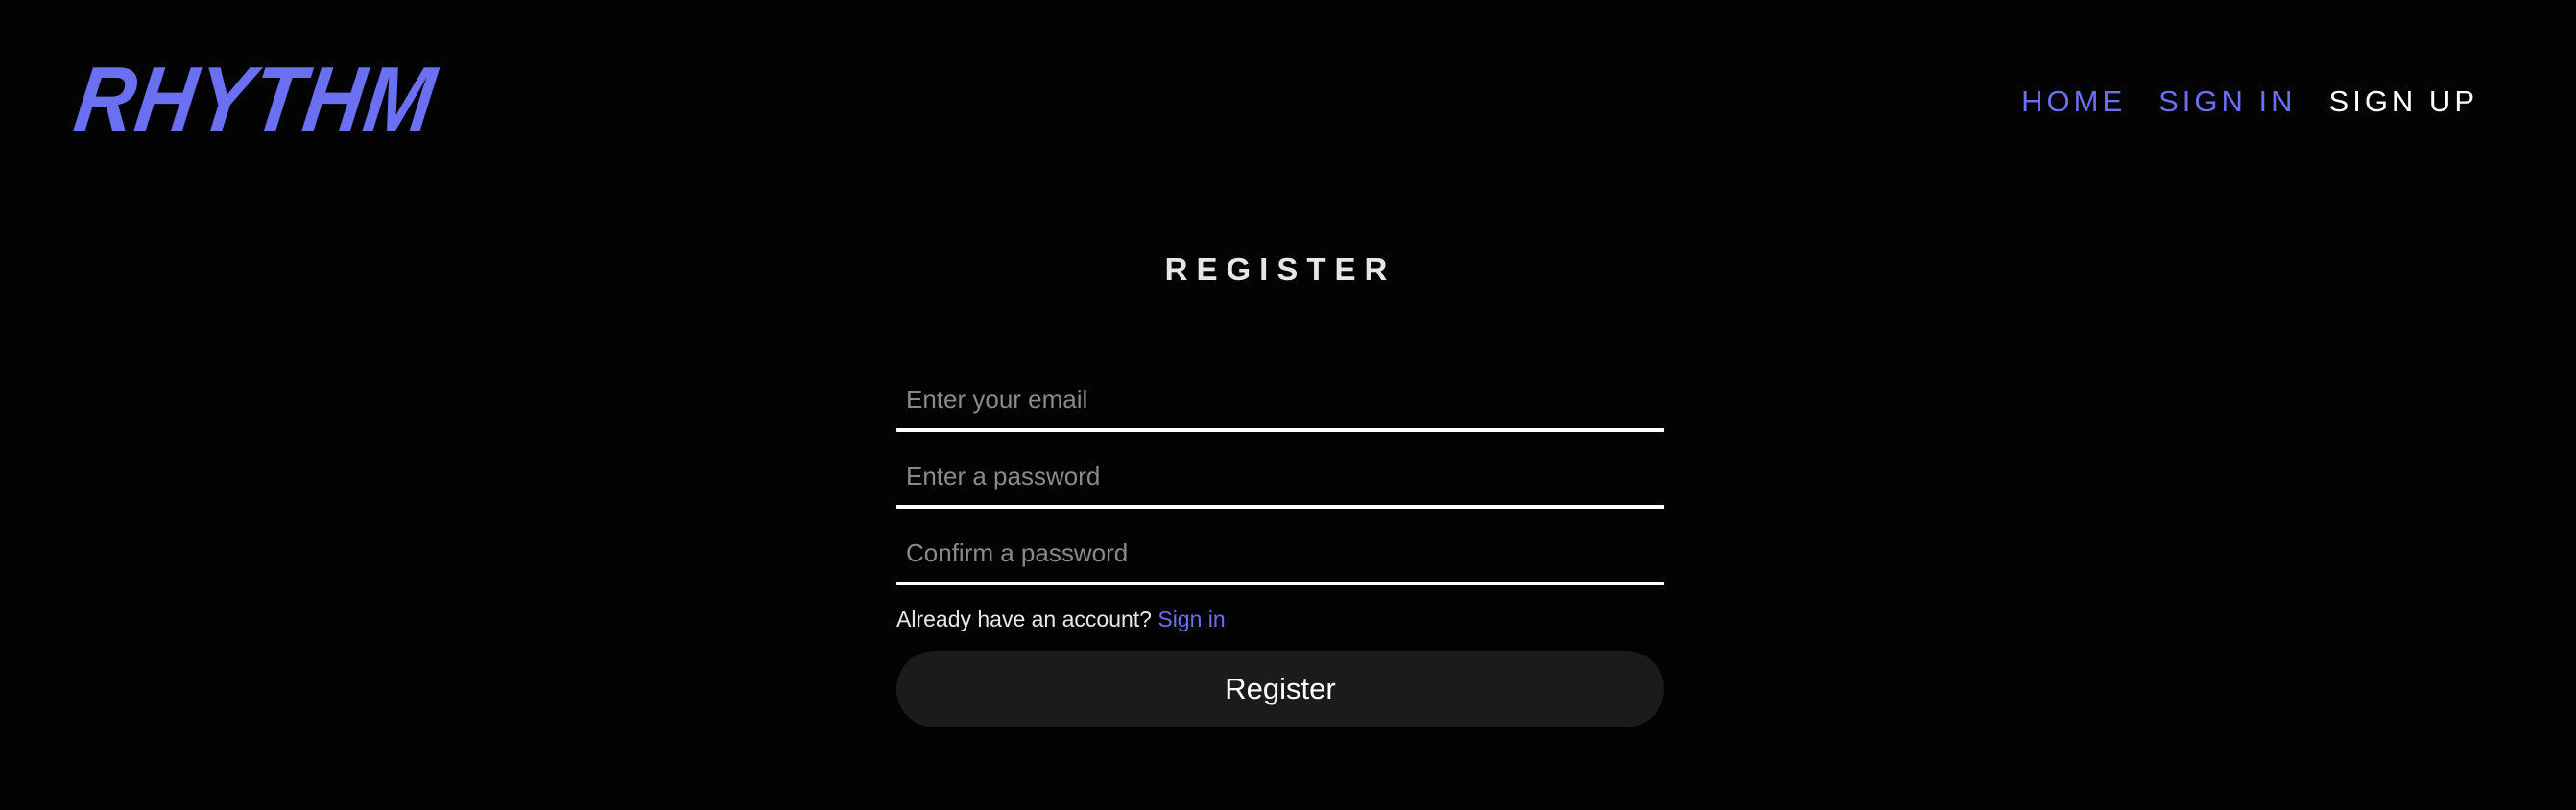  Describe the element at coordinates (1191, 619) in the screenshot. I see `sign-in-link: Sign in` at that location.